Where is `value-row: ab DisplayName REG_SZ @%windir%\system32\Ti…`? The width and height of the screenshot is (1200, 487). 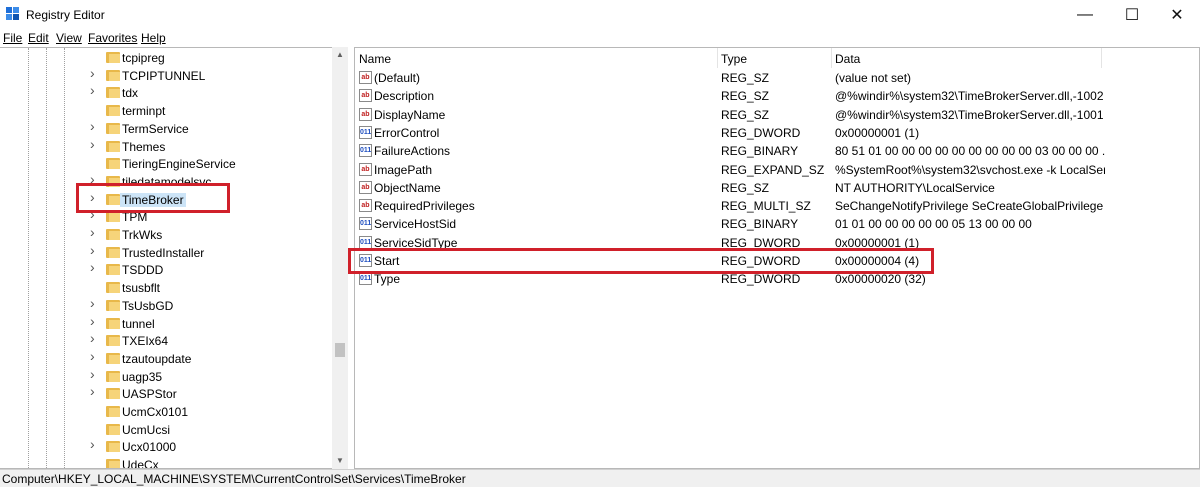
value-row: ab DisplayName REG_SZ @%windir%\system32\Ti… is located at coordinates (735, 115).